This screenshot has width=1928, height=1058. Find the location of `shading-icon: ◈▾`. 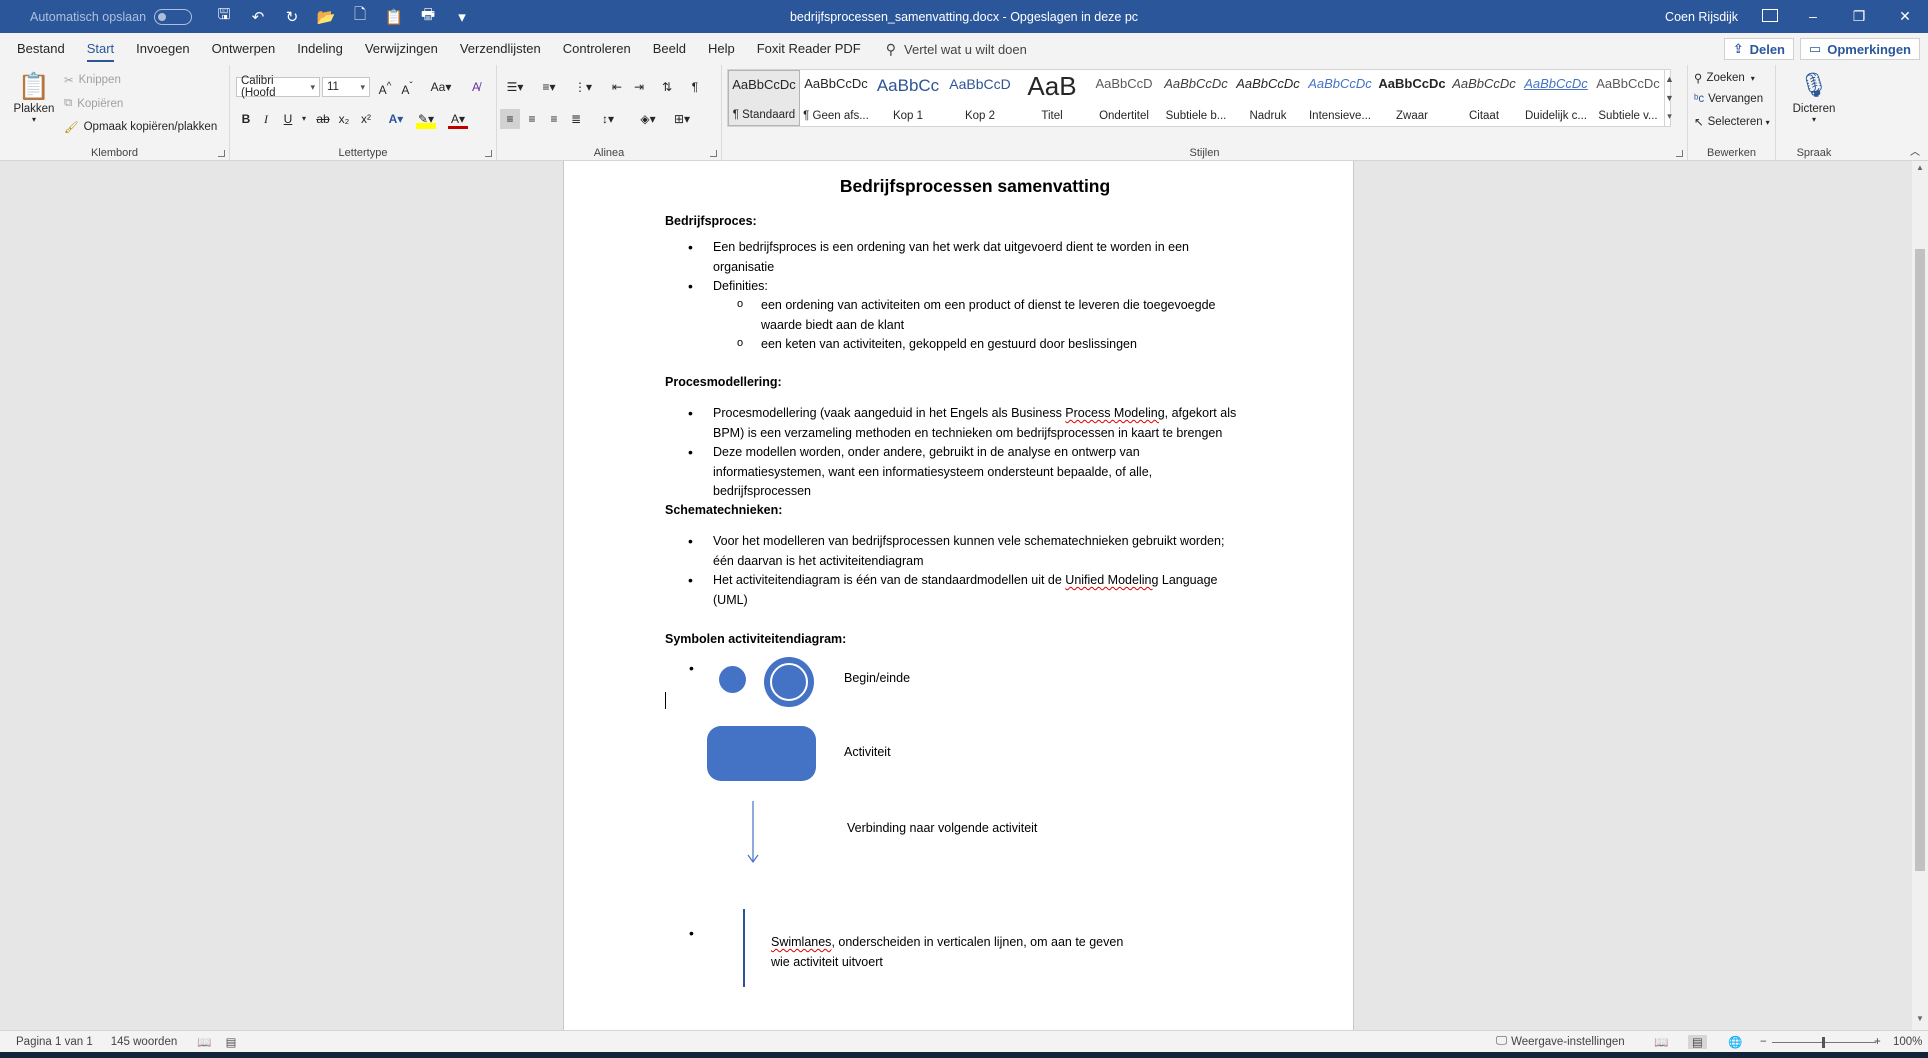

shading-icon: ◈▾ is located at coordinates (648, 119).